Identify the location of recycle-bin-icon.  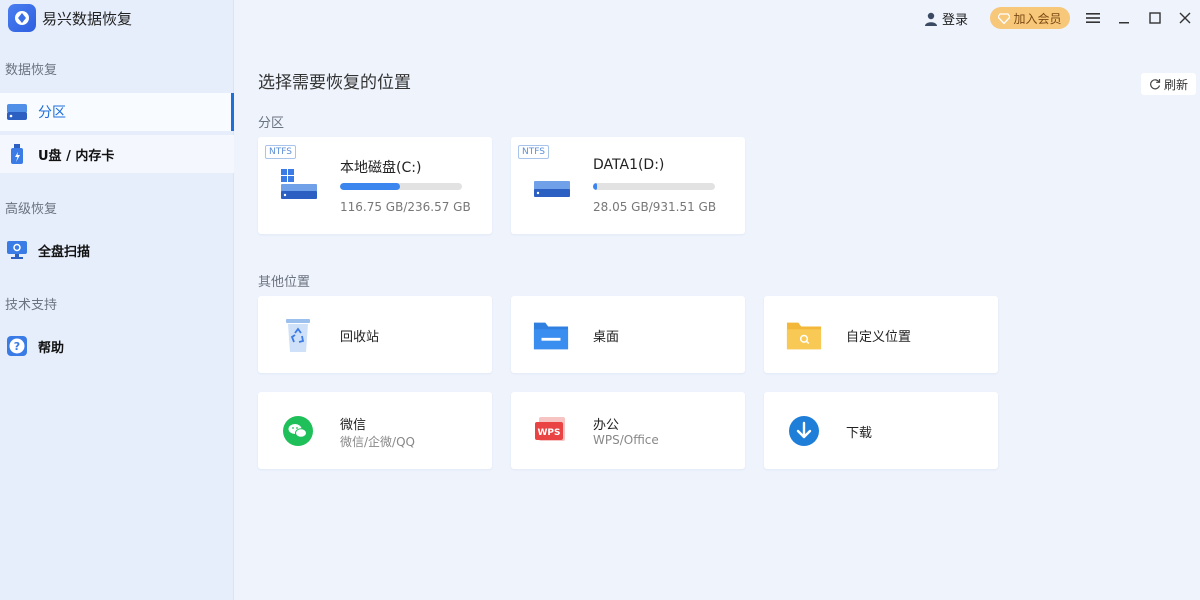
(298, 335).